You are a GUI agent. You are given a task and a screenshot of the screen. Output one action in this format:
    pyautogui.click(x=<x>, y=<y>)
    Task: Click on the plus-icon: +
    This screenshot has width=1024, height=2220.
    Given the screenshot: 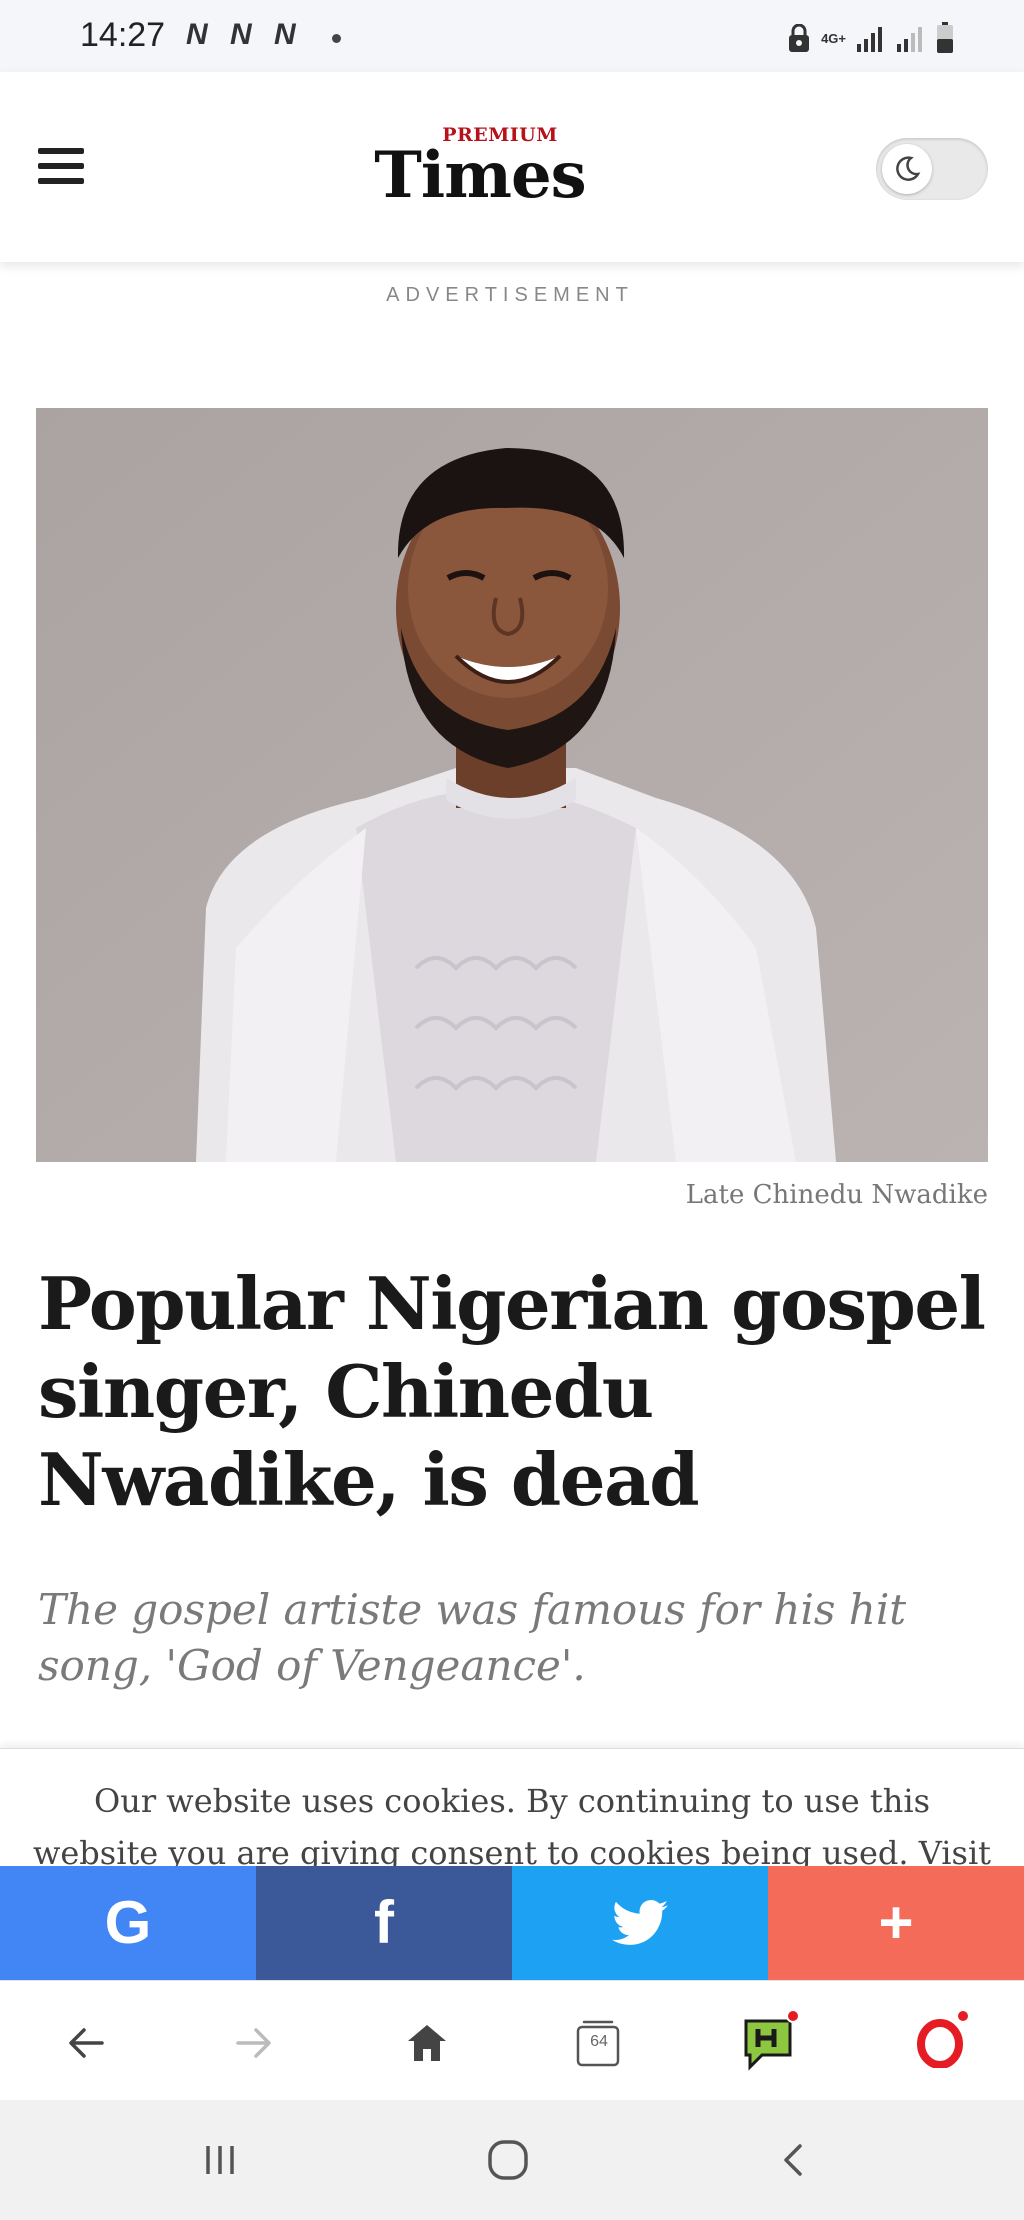 What is the action you would take?
    pyautogui.click(x=896, y=1922)
    